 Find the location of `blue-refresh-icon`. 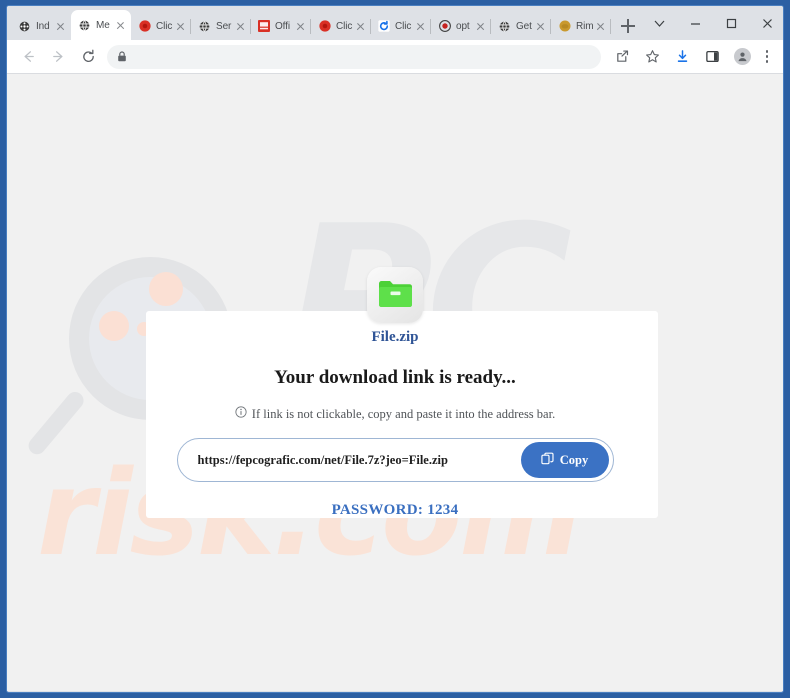

blue-refresh-icon is located at coordinates (384, 26).